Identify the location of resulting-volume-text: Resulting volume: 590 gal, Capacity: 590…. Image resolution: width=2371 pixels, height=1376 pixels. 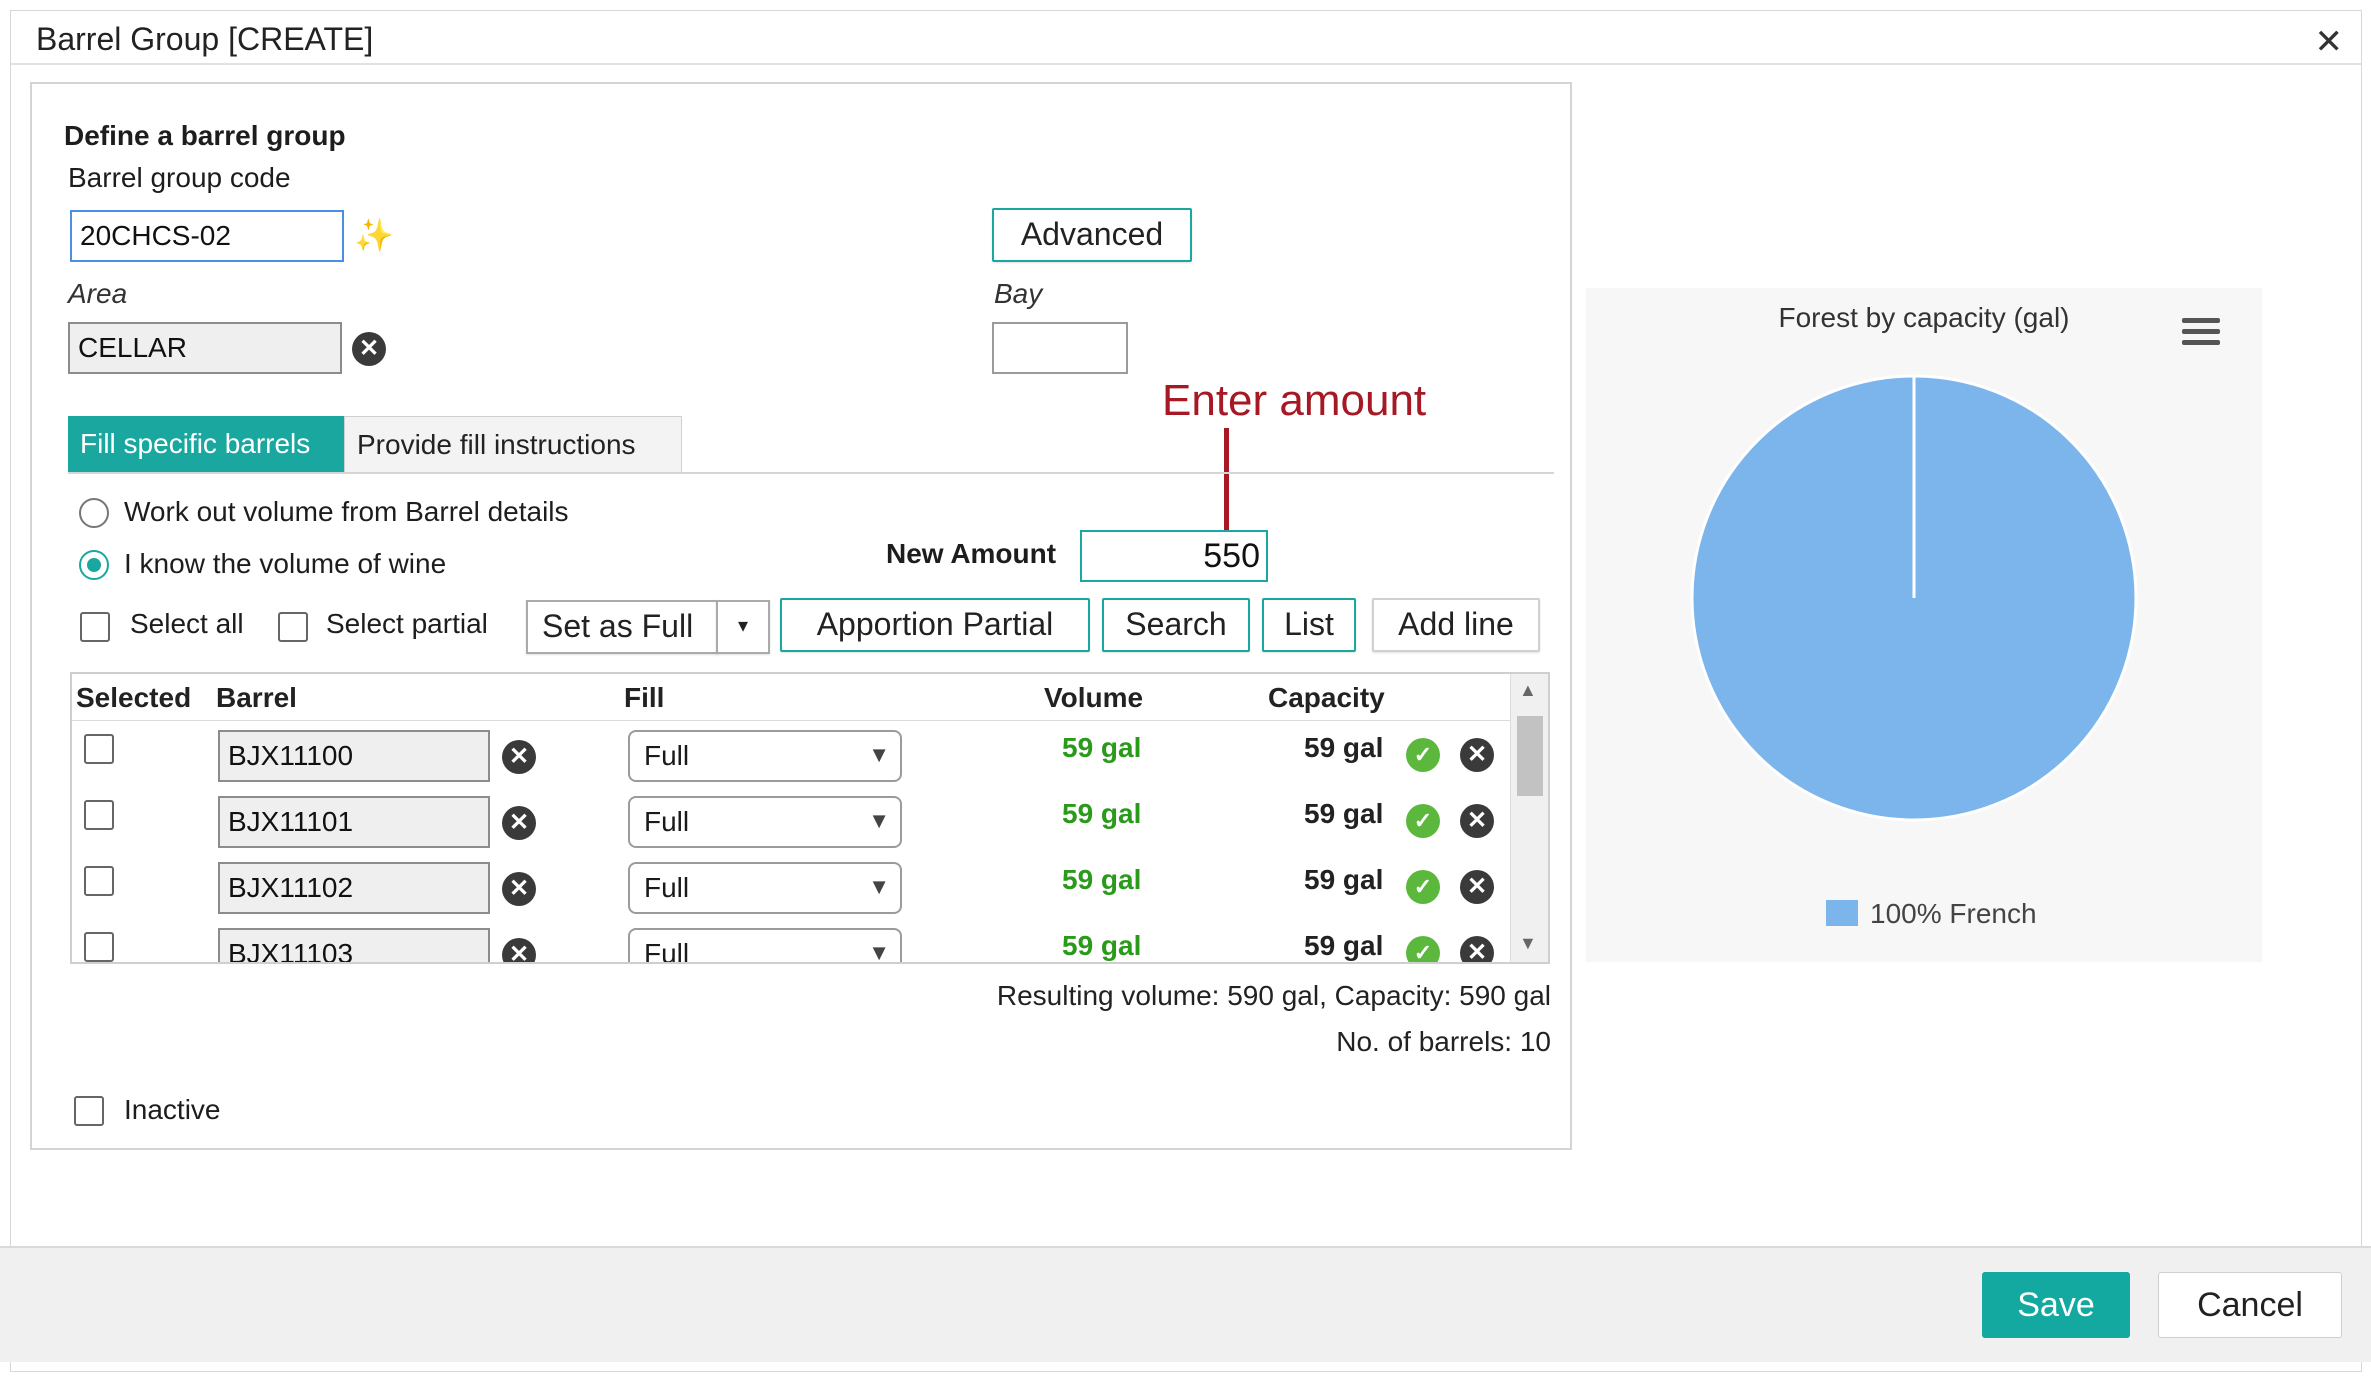
(1273, 995).